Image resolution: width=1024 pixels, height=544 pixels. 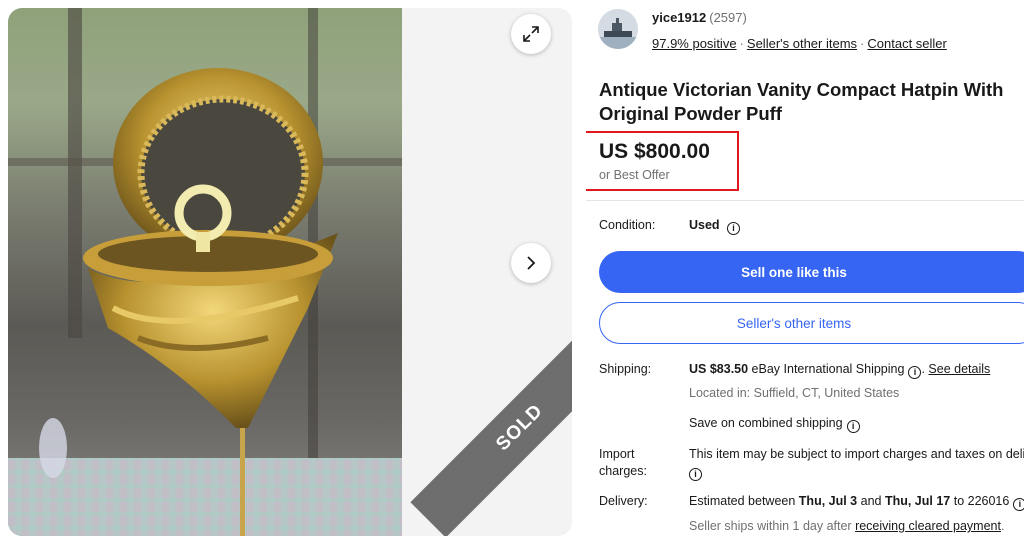 I want to click on combined-shipping-text: Save on combined shipping, so click(x=766, y=423).